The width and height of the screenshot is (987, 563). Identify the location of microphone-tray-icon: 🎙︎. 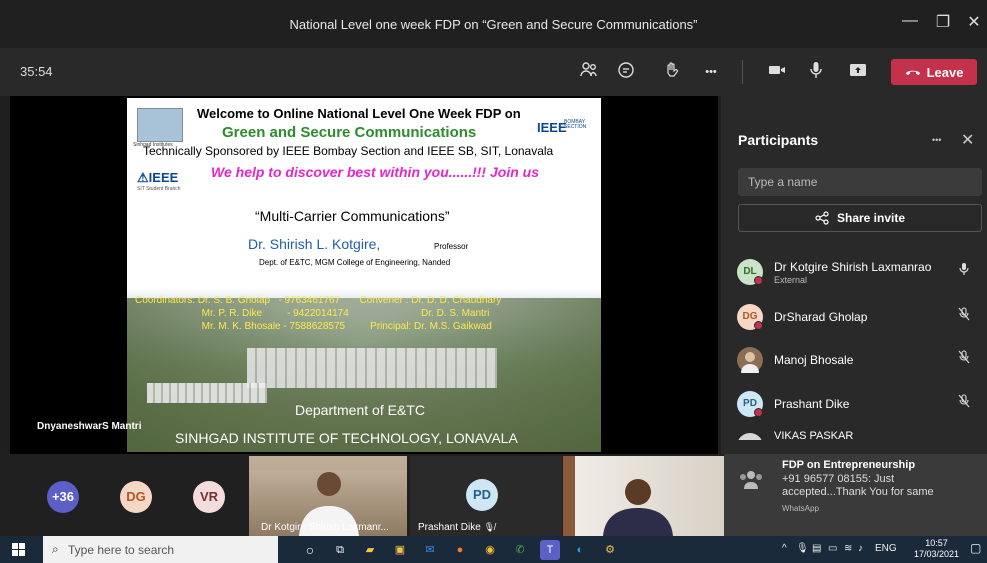
(802, 548).